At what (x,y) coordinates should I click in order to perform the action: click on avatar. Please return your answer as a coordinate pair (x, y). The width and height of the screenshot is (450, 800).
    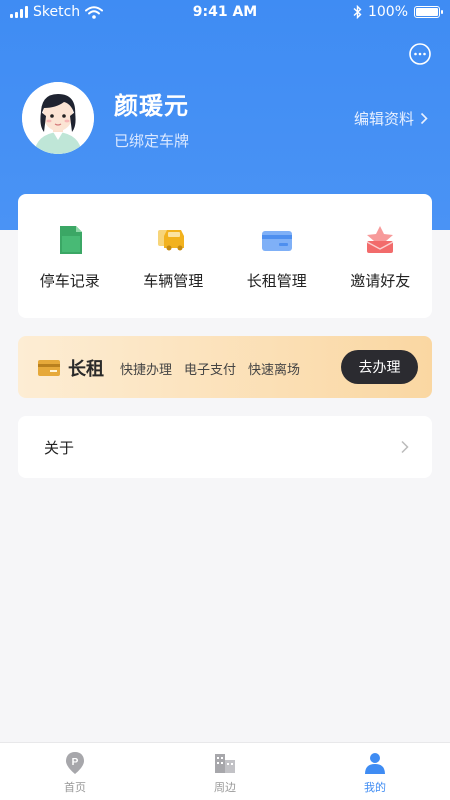
    Looking at the image, I should click on (58, 118).